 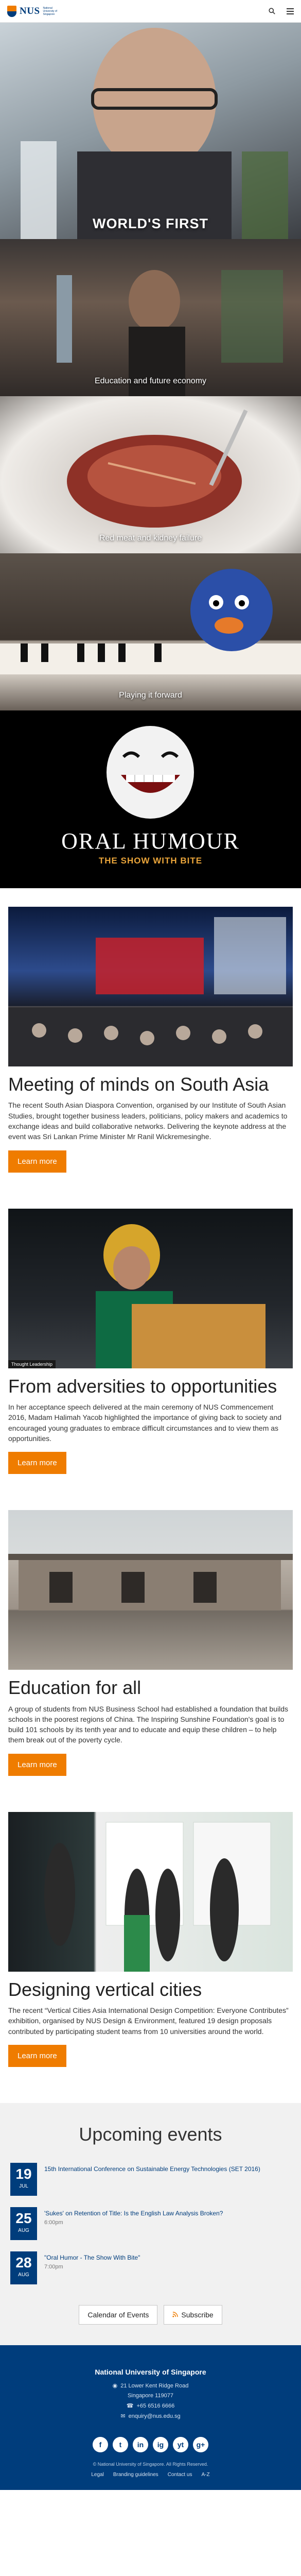 What do you see at coordinates (150, 2445) in the screenshot?
I see `social-links: f t in ig yt g+` at bounding box center [150, 2445].